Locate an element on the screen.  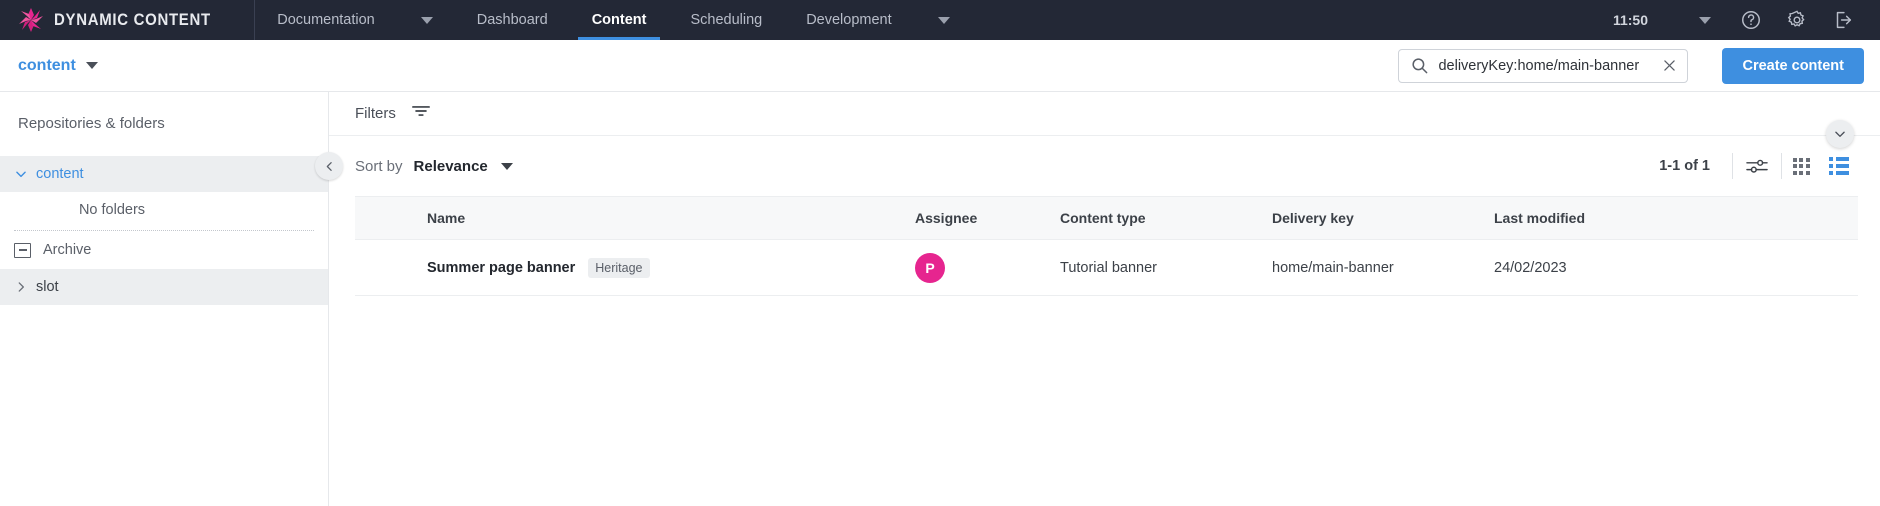
filters-bar: Filters is located at coordinates (1104, 114).